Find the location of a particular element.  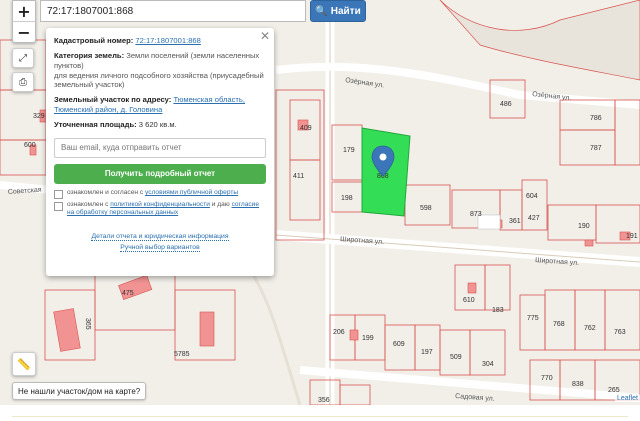

area-value: 3 620 кв.м. is located at coordinates (157, 125).